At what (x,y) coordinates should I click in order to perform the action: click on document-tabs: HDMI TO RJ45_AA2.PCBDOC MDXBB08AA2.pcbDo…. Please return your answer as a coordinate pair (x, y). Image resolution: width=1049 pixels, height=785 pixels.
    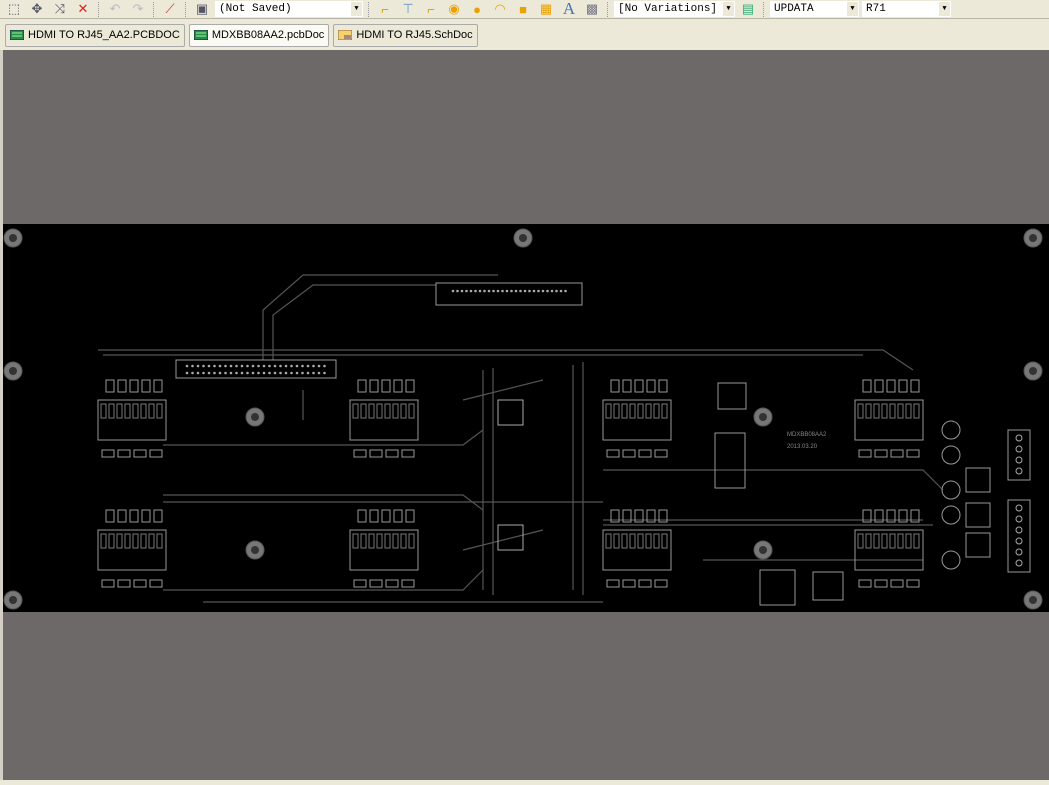
    Looking at the image, I should click on (524, 35).